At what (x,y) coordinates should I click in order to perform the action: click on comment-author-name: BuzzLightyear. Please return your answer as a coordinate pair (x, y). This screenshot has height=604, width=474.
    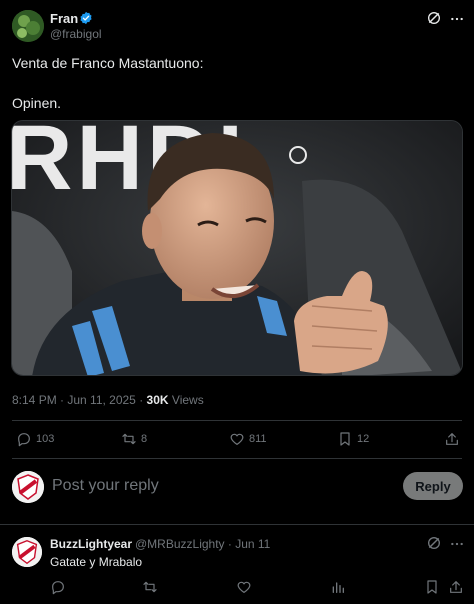
    Looking at the image, I should click on (91, 544).